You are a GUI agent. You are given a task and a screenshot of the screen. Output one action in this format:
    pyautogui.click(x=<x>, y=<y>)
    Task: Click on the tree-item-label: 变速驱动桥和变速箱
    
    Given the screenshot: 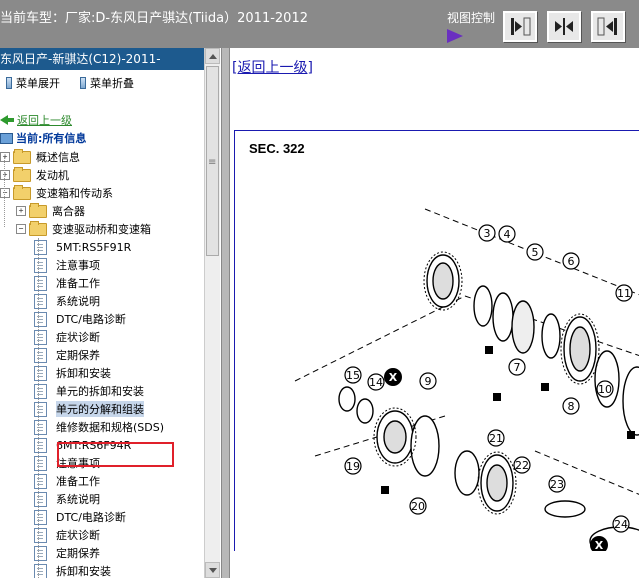 What is the action you would take?
    pyautogui.click(x=101, y=229)
    